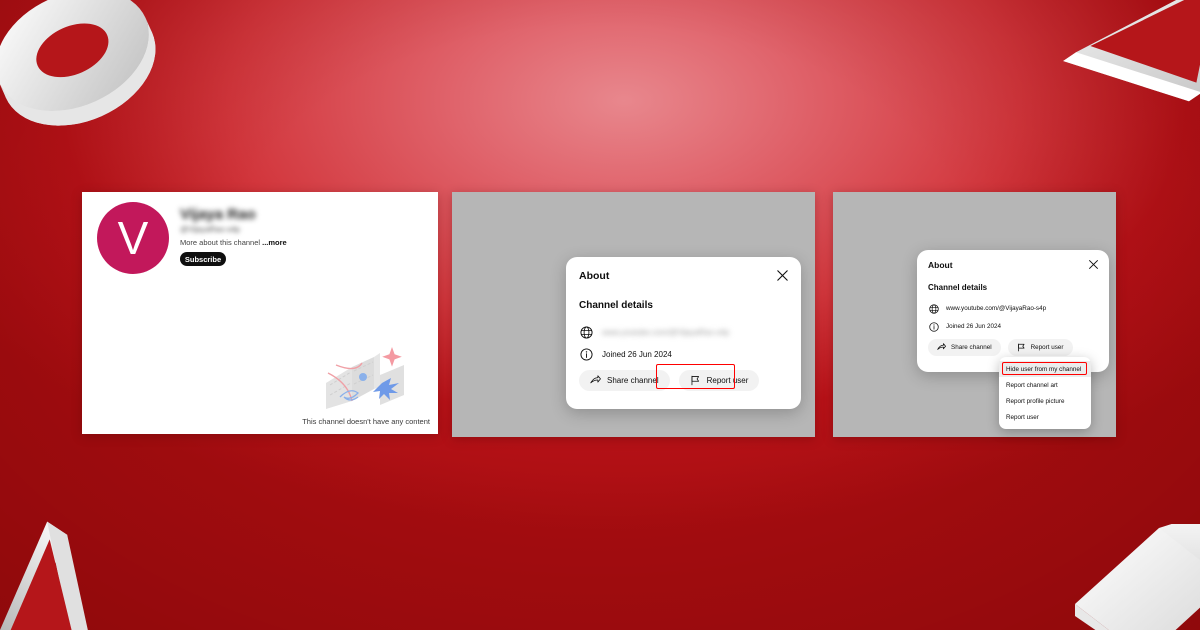 Image resolution: width=1200 pixels, height=630 pixels. Describe the element at coordinates (1045, 385) in the screenshot. I see `menu-item-report-channel-art: Report channel art` at that location.